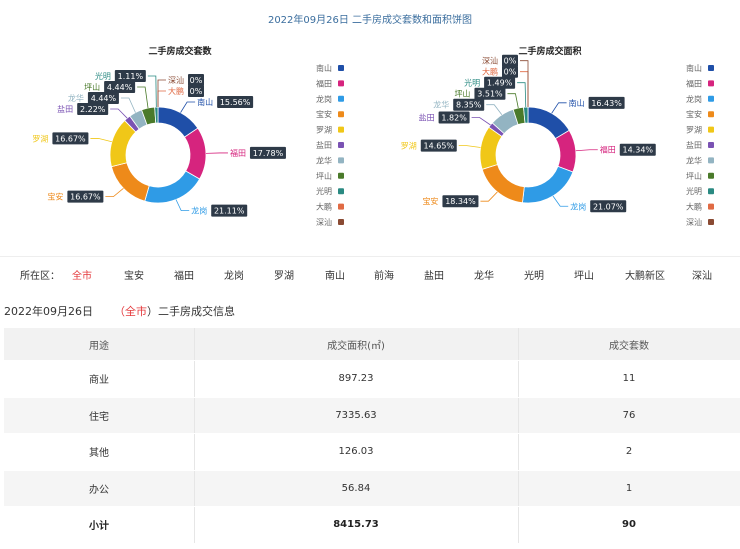 This screenshot has height=549, width=740. Describe the element at coordinates (92, 87) in the screenshot. I see `data-label-name: 坪山` at that location.